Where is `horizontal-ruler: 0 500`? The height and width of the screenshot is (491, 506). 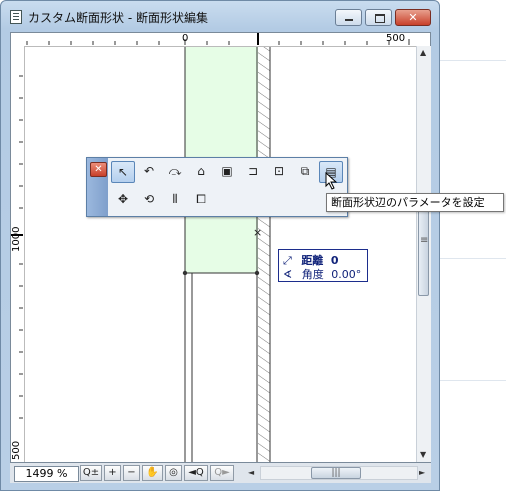 horizontal-ruler: 0 500 is located at coordinates (220, 40).